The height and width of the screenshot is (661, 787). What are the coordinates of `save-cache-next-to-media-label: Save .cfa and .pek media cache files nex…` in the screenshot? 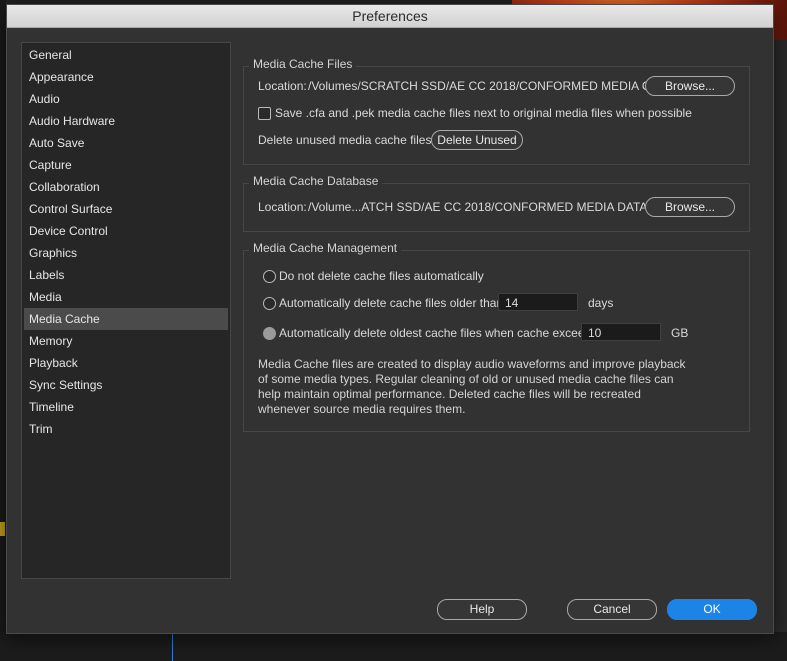 It's located at (483, 113).